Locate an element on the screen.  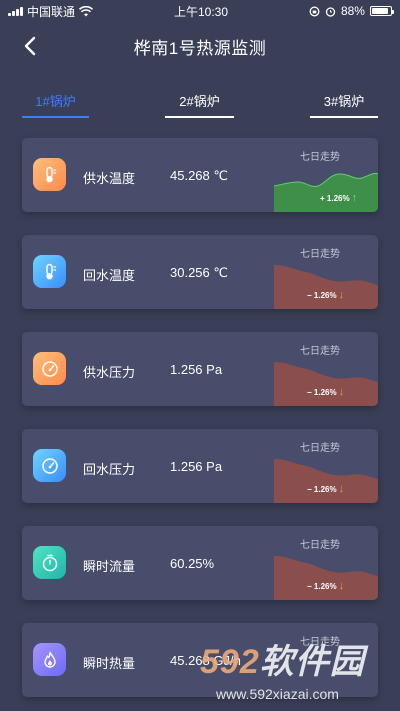
chevron-left-icon is located at coordinates (30, 46).